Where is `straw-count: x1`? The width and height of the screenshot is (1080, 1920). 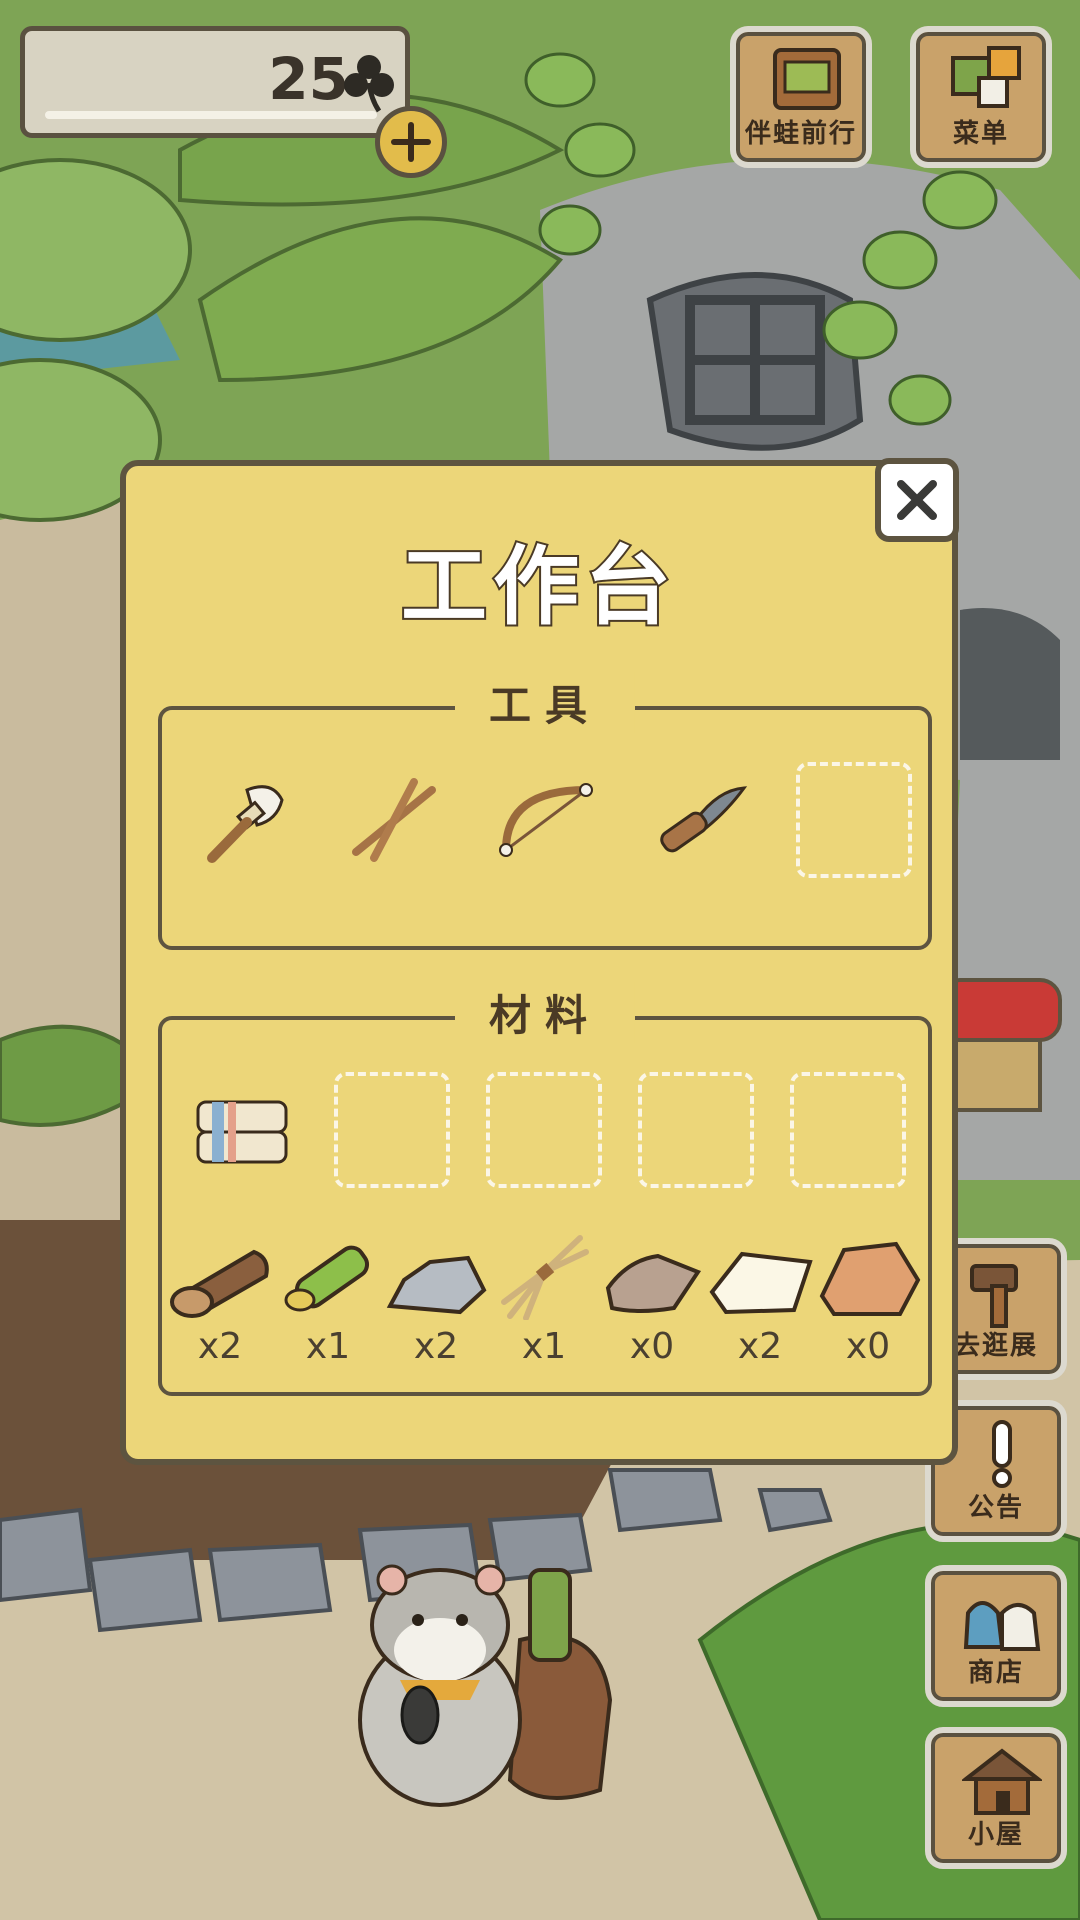 straw-count: x1 is located at coordinates (544, 1346).